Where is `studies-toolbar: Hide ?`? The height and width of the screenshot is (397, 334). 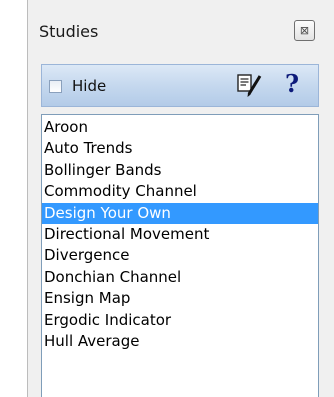 studies-toolbar: Hide ? is located at coordinates (180, 85).